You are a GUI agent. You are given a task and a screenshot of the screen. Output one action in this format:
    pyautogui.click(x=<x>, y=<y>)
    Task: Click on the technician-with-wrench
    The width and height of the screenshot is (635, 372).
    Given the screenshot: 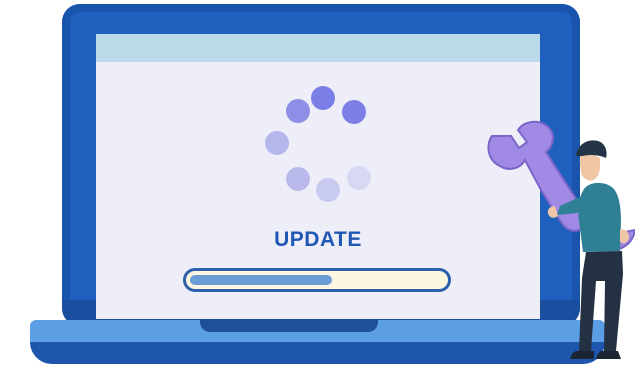 What is the action you would take?
    pyautogui.click(x=561, y=239)
    